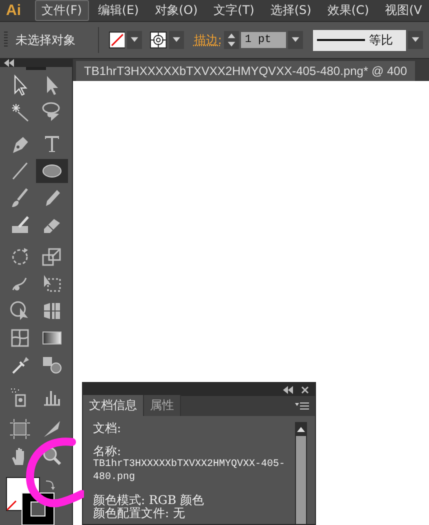 Image resolution: width=429 pixels, height=525 pixels. What do you see at coordinates (234, 10) in the screenshot?
I see `menu-item: 文字(T)` at bounding box center [234, 10].